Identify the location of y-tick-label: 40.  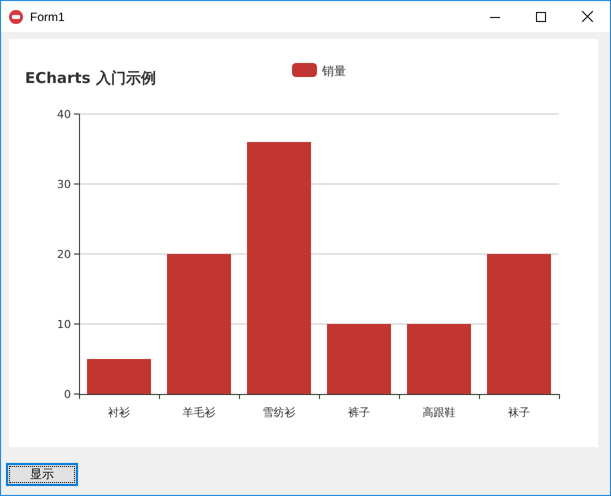
(64, 114).